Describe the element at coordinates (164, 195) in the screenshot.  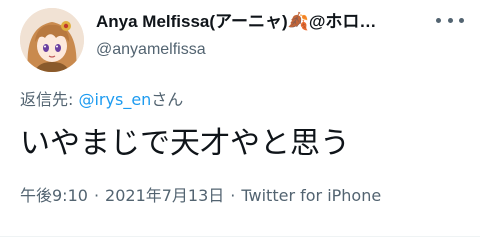
I see `tweet-date: 2021年7月13日` at that location.